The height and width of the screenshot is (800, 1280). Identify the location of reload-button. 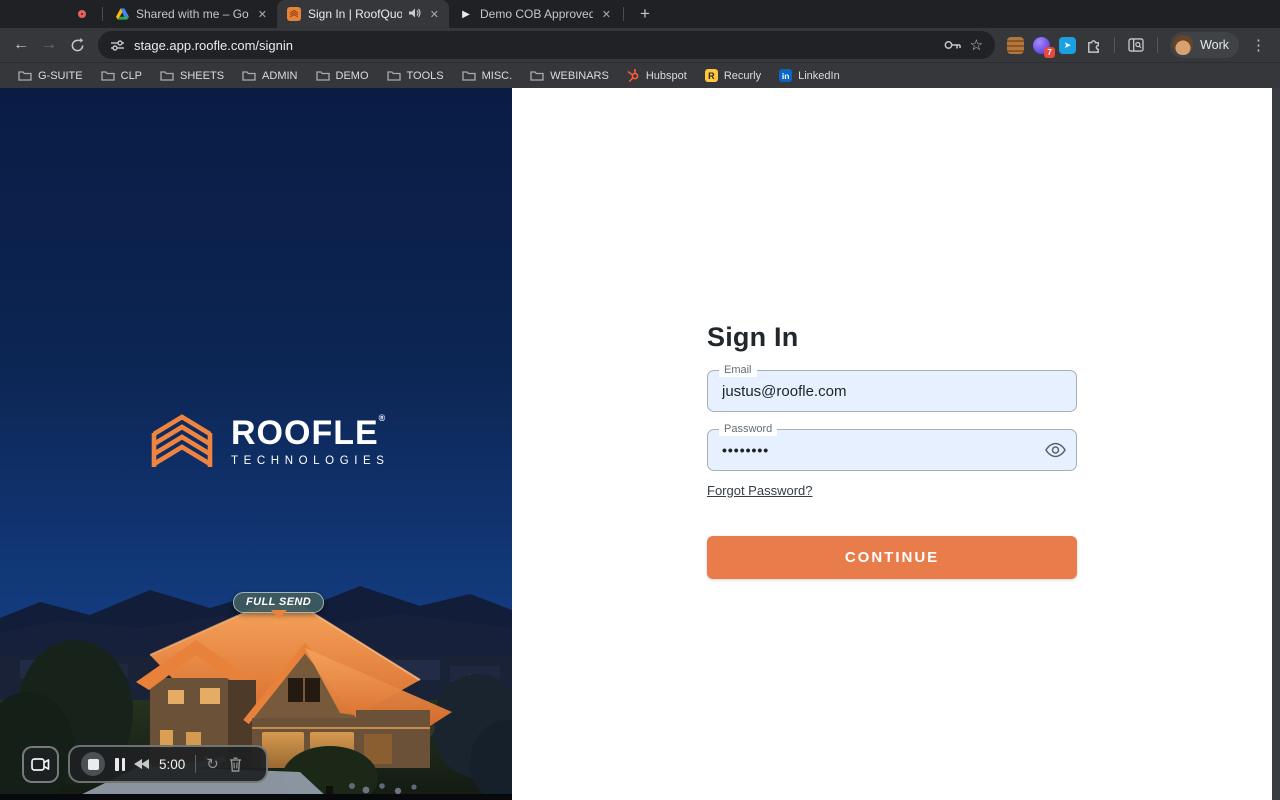
(77, 45).